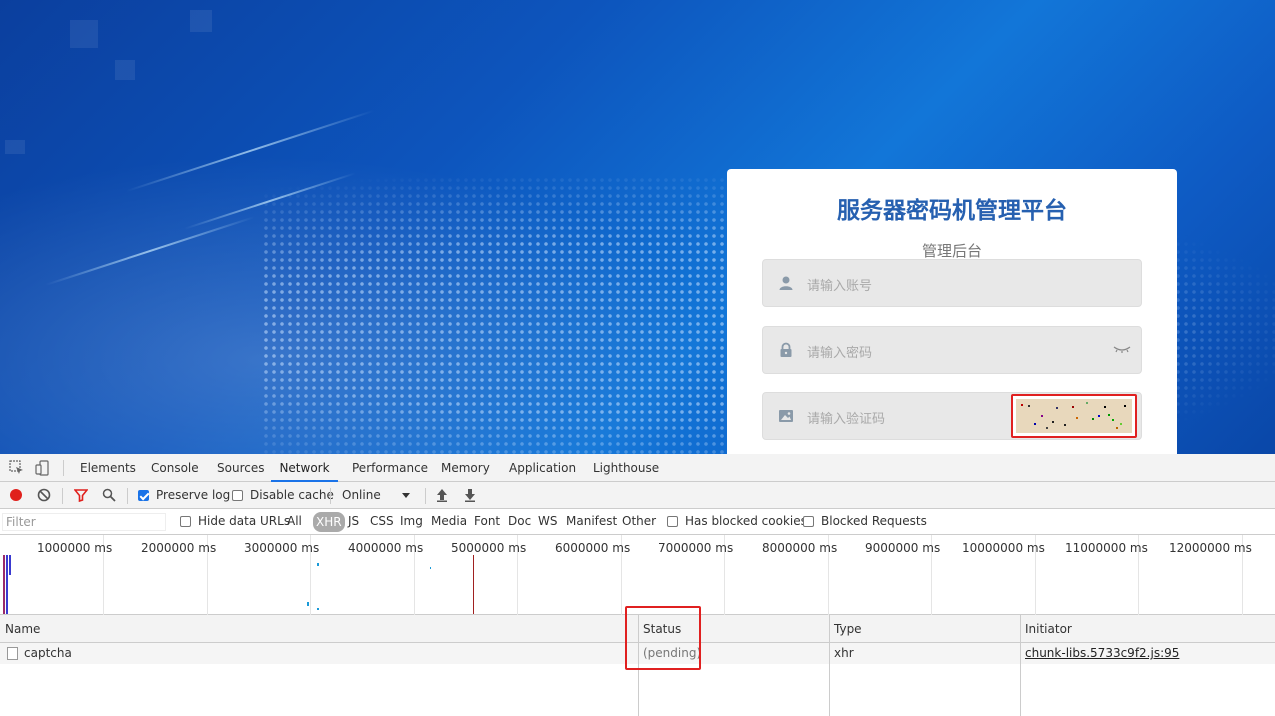 The width and height of the screenshot is (1275, 716). Describe the element at coordinates (696, 548) in the screenshot. I see `timeline-tick: 7000000 ms` at that location.